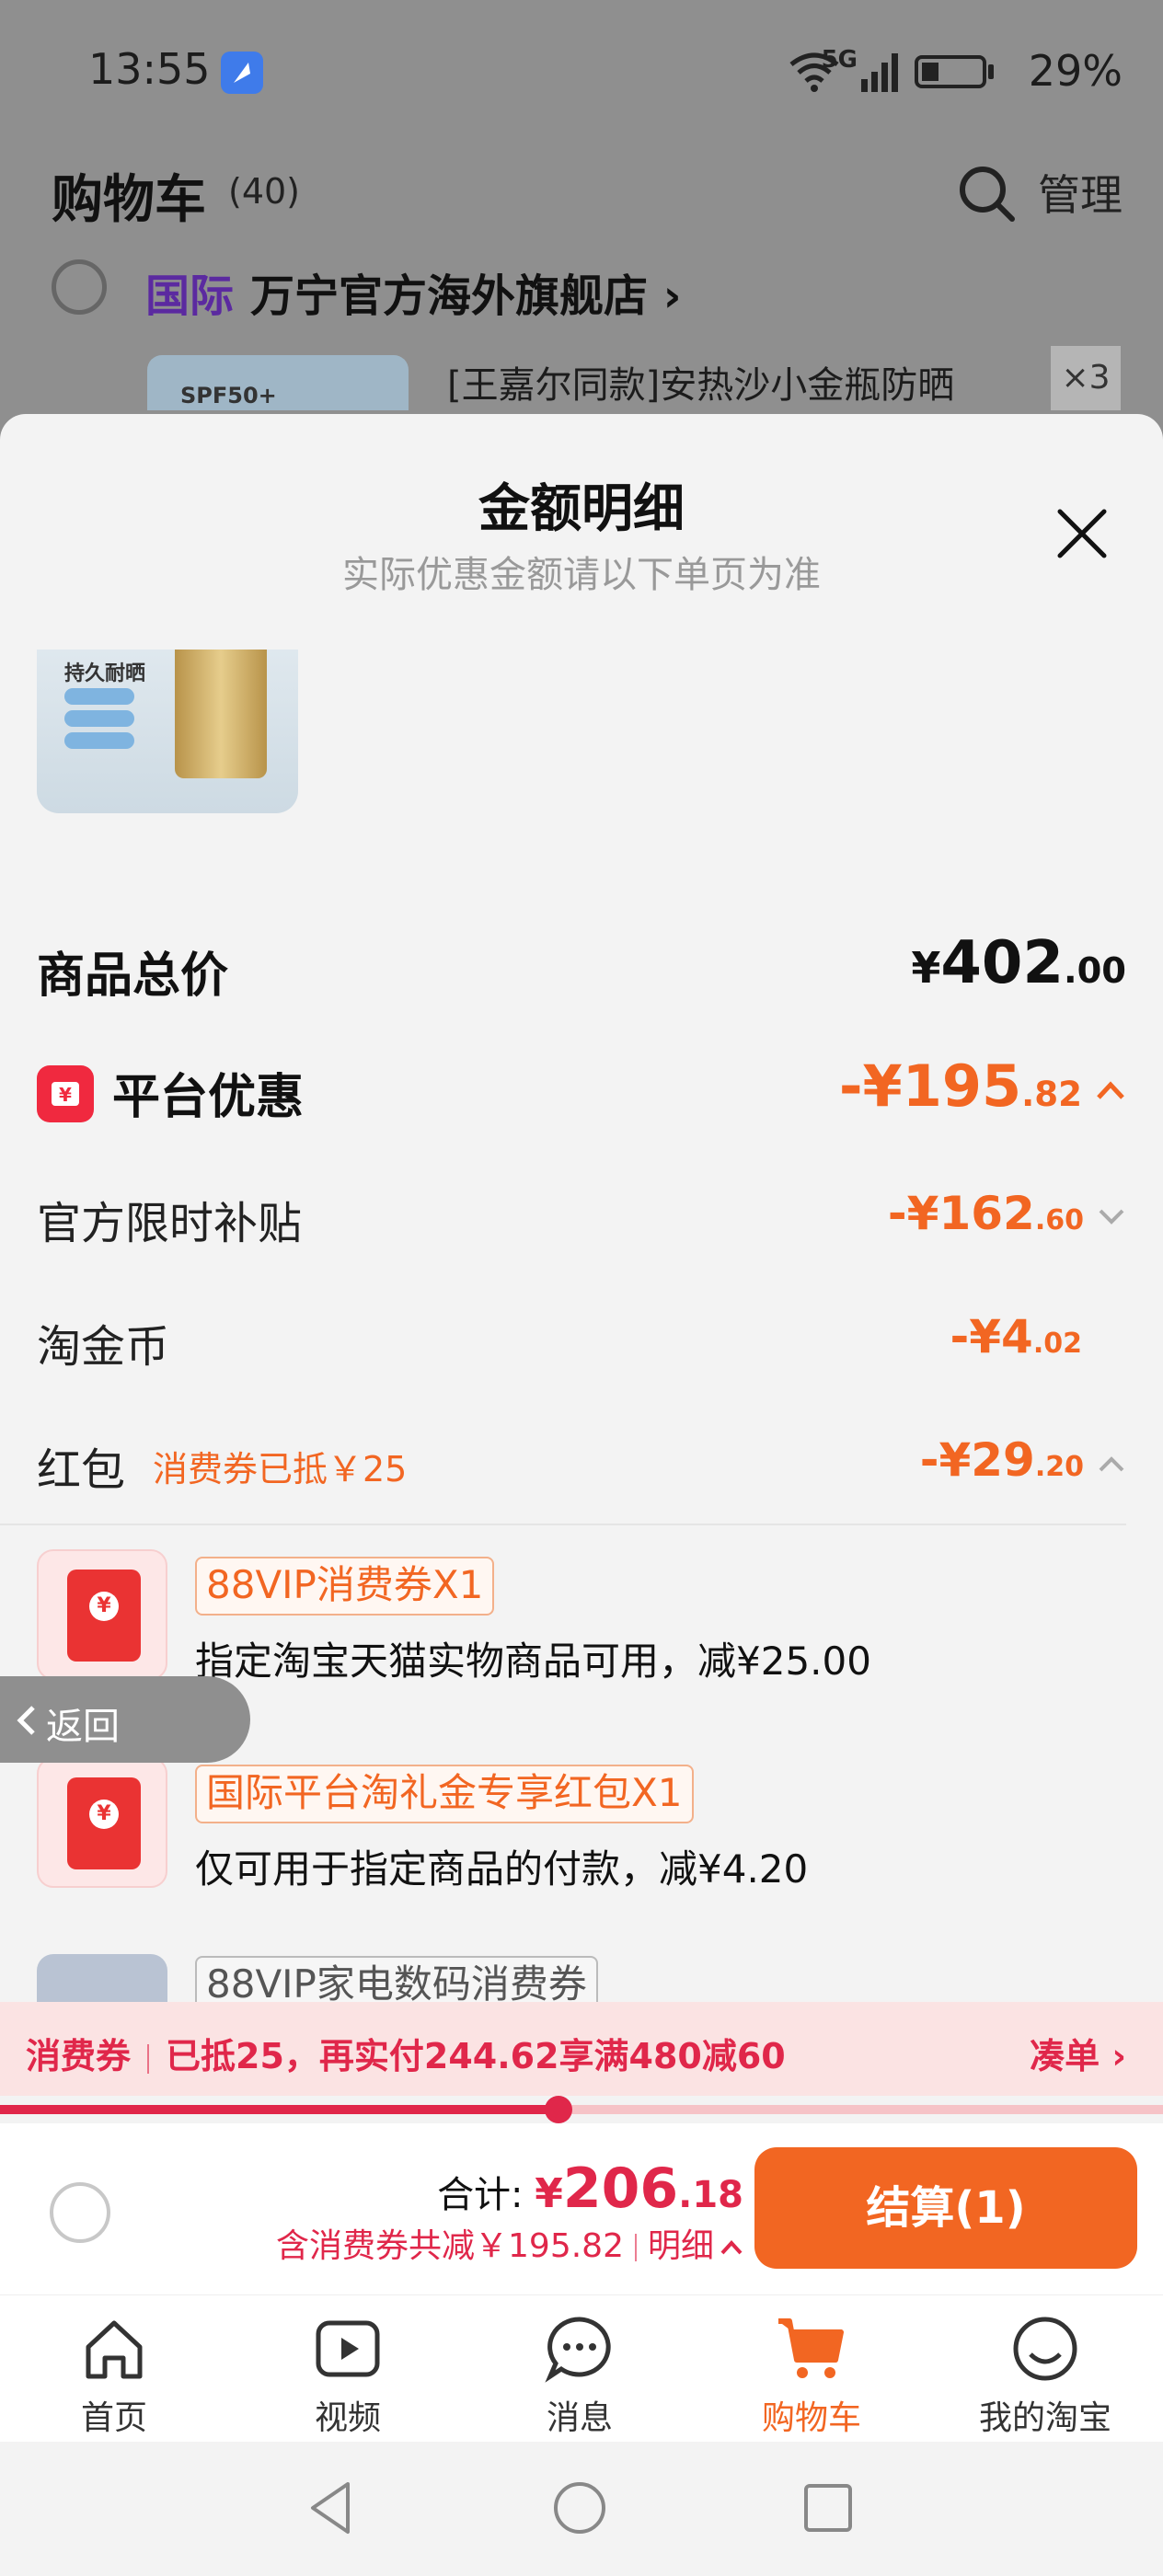 The image size is (1163, 2576). I want to click on checkout-bar: 合计: ¥206.18 含消费券共减￥195.82 明细 结算(1), so click(581, 2208).